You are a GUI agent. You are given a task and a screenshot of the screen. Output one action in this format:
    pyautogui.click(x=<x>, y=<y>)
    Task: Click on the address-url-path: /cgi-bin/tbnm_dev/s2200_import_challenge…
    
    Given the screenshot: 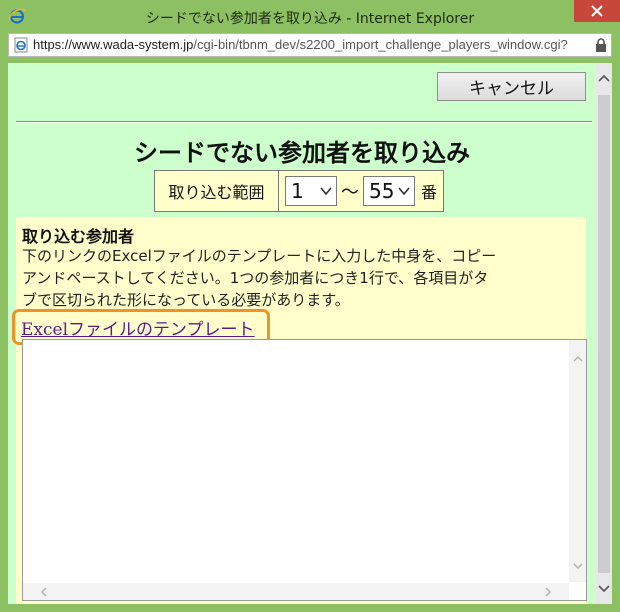 What is the action you would take?
    pyautogui.click(x=380, y=44)
    